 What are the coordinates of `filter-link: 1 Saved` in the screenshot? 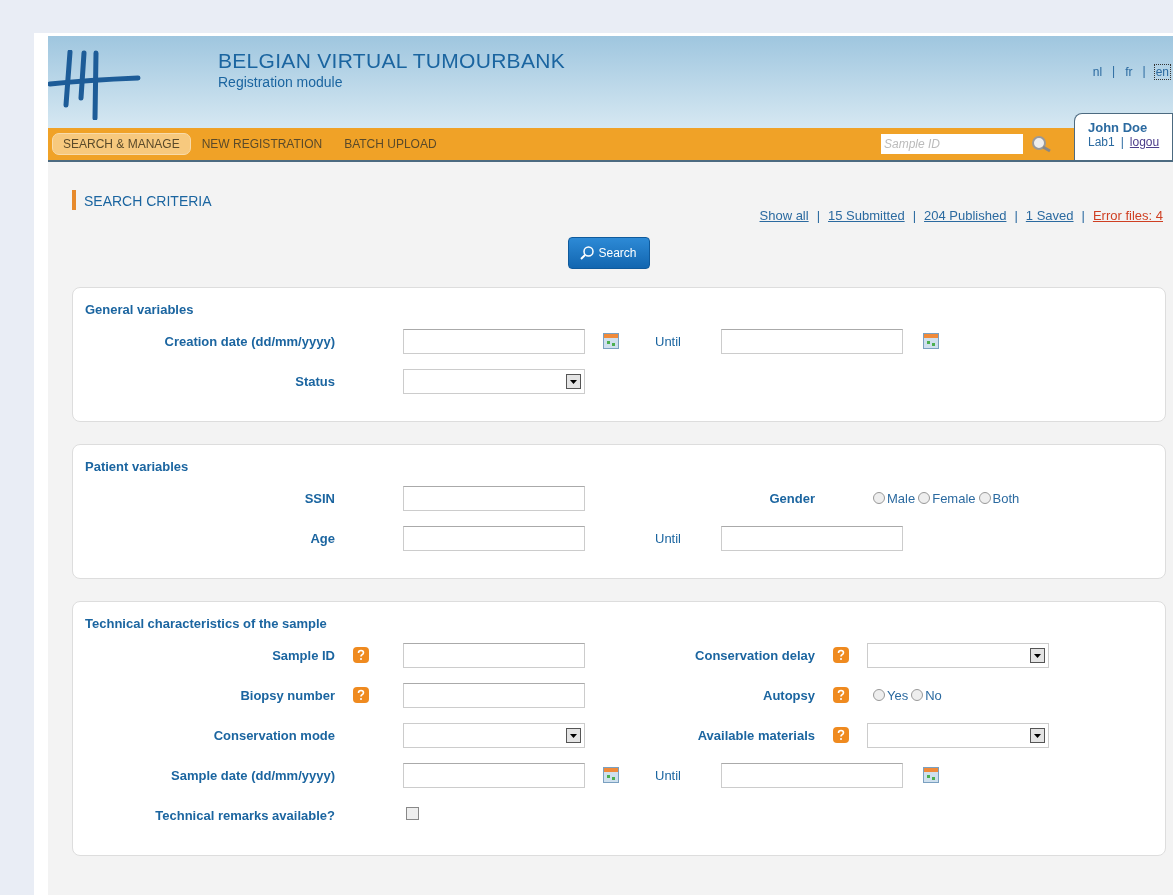 It's located at (1049, 215).